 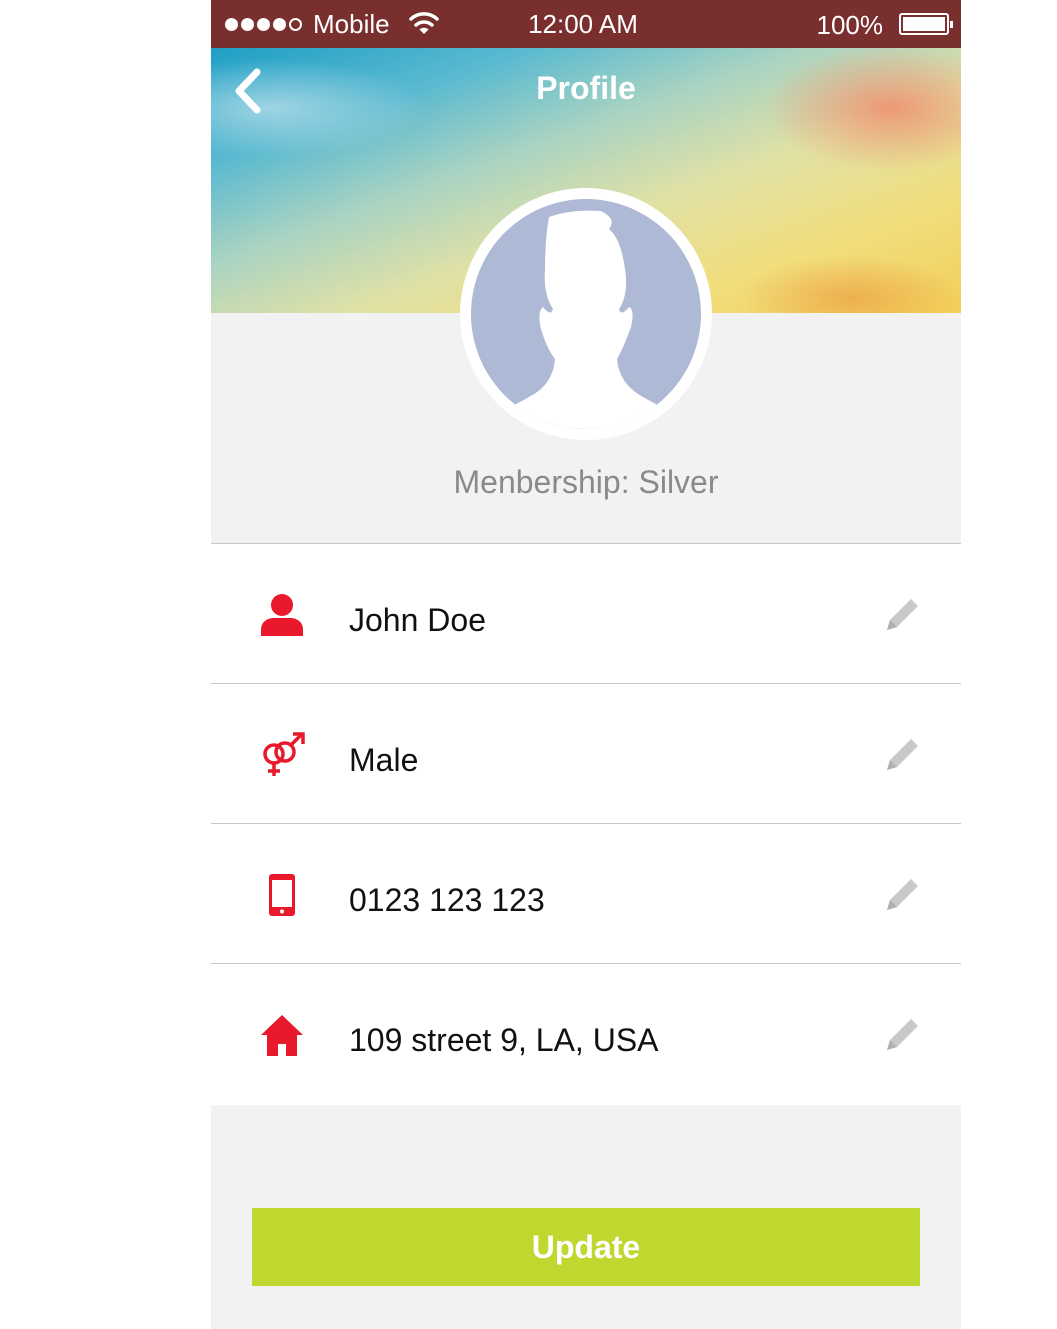 What do you see at coordinates (282, 1035) in the screenshot?
I see `home-icon` at bounding box center [282, 1035].